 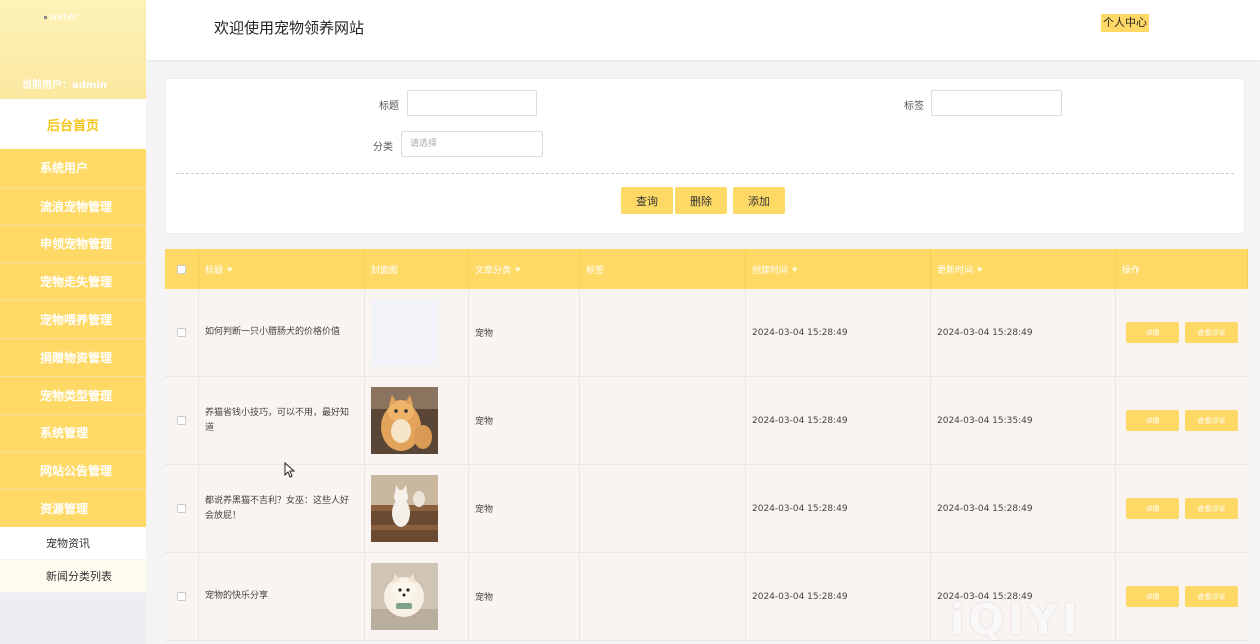 What do you see at coordinates (417, 269) in the screenshot?
I see `header-cover: 封面图` at bounding box center [417, 269].